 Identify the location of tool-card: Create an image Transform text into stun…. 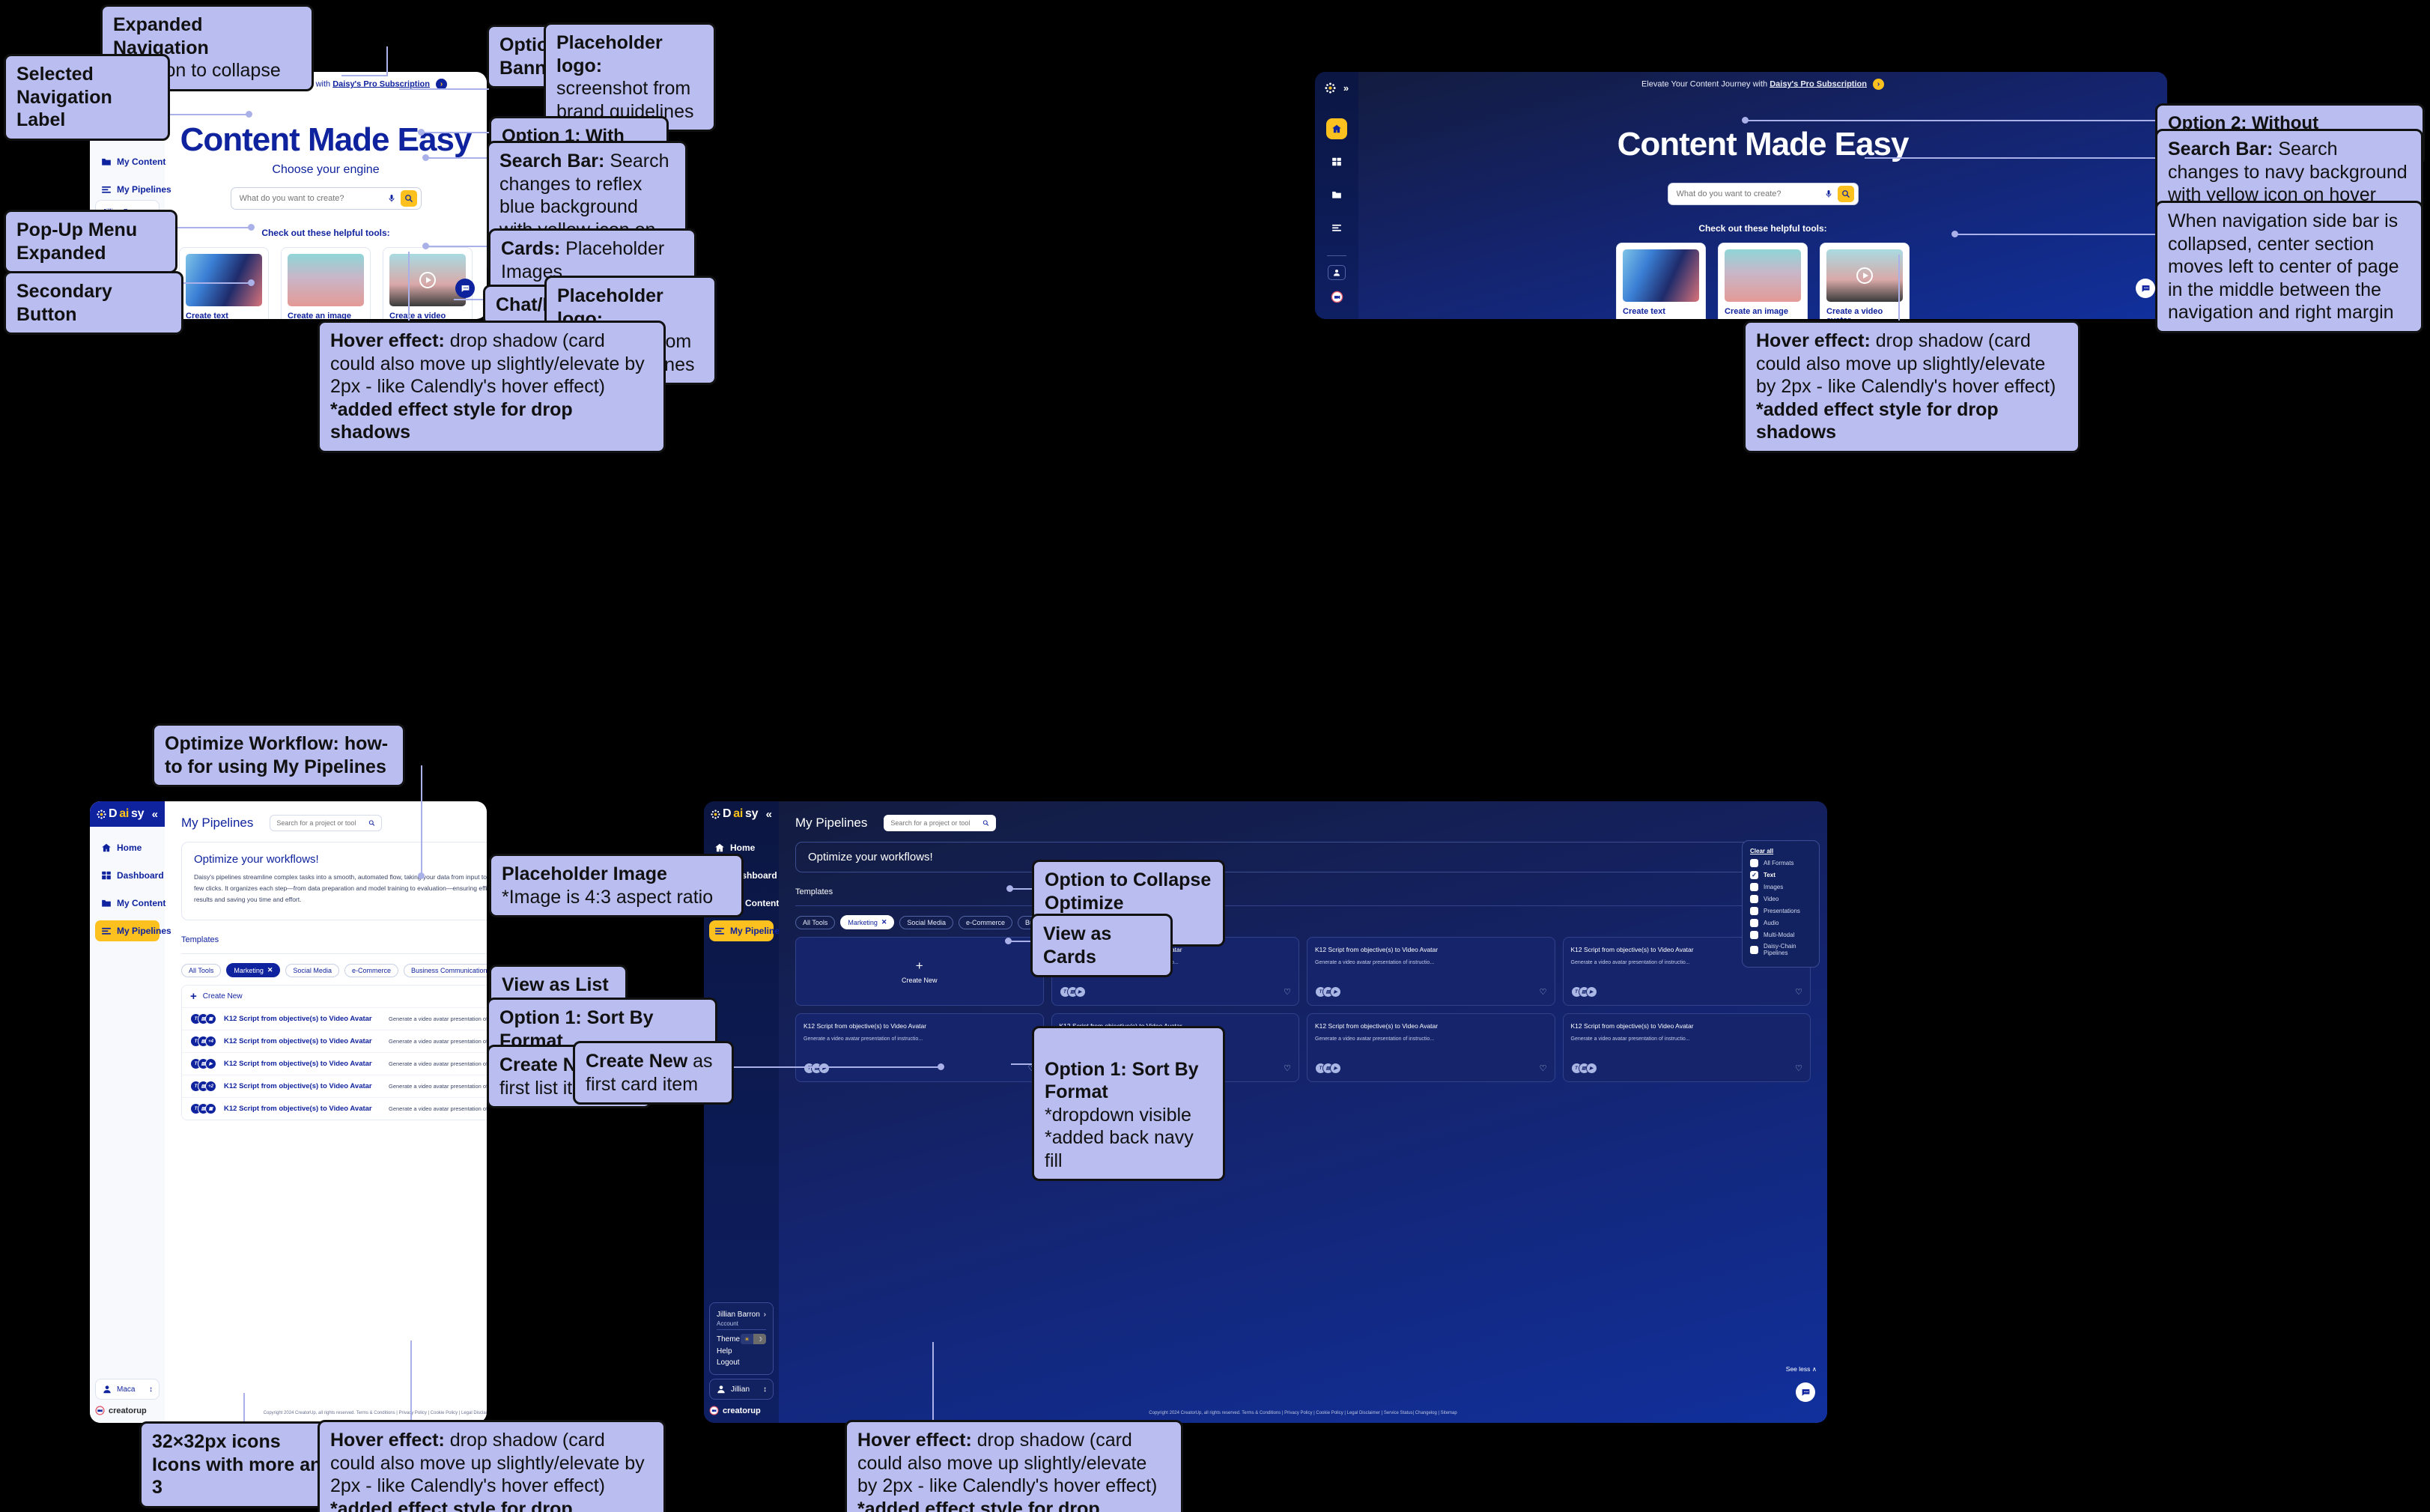
(326, 283).